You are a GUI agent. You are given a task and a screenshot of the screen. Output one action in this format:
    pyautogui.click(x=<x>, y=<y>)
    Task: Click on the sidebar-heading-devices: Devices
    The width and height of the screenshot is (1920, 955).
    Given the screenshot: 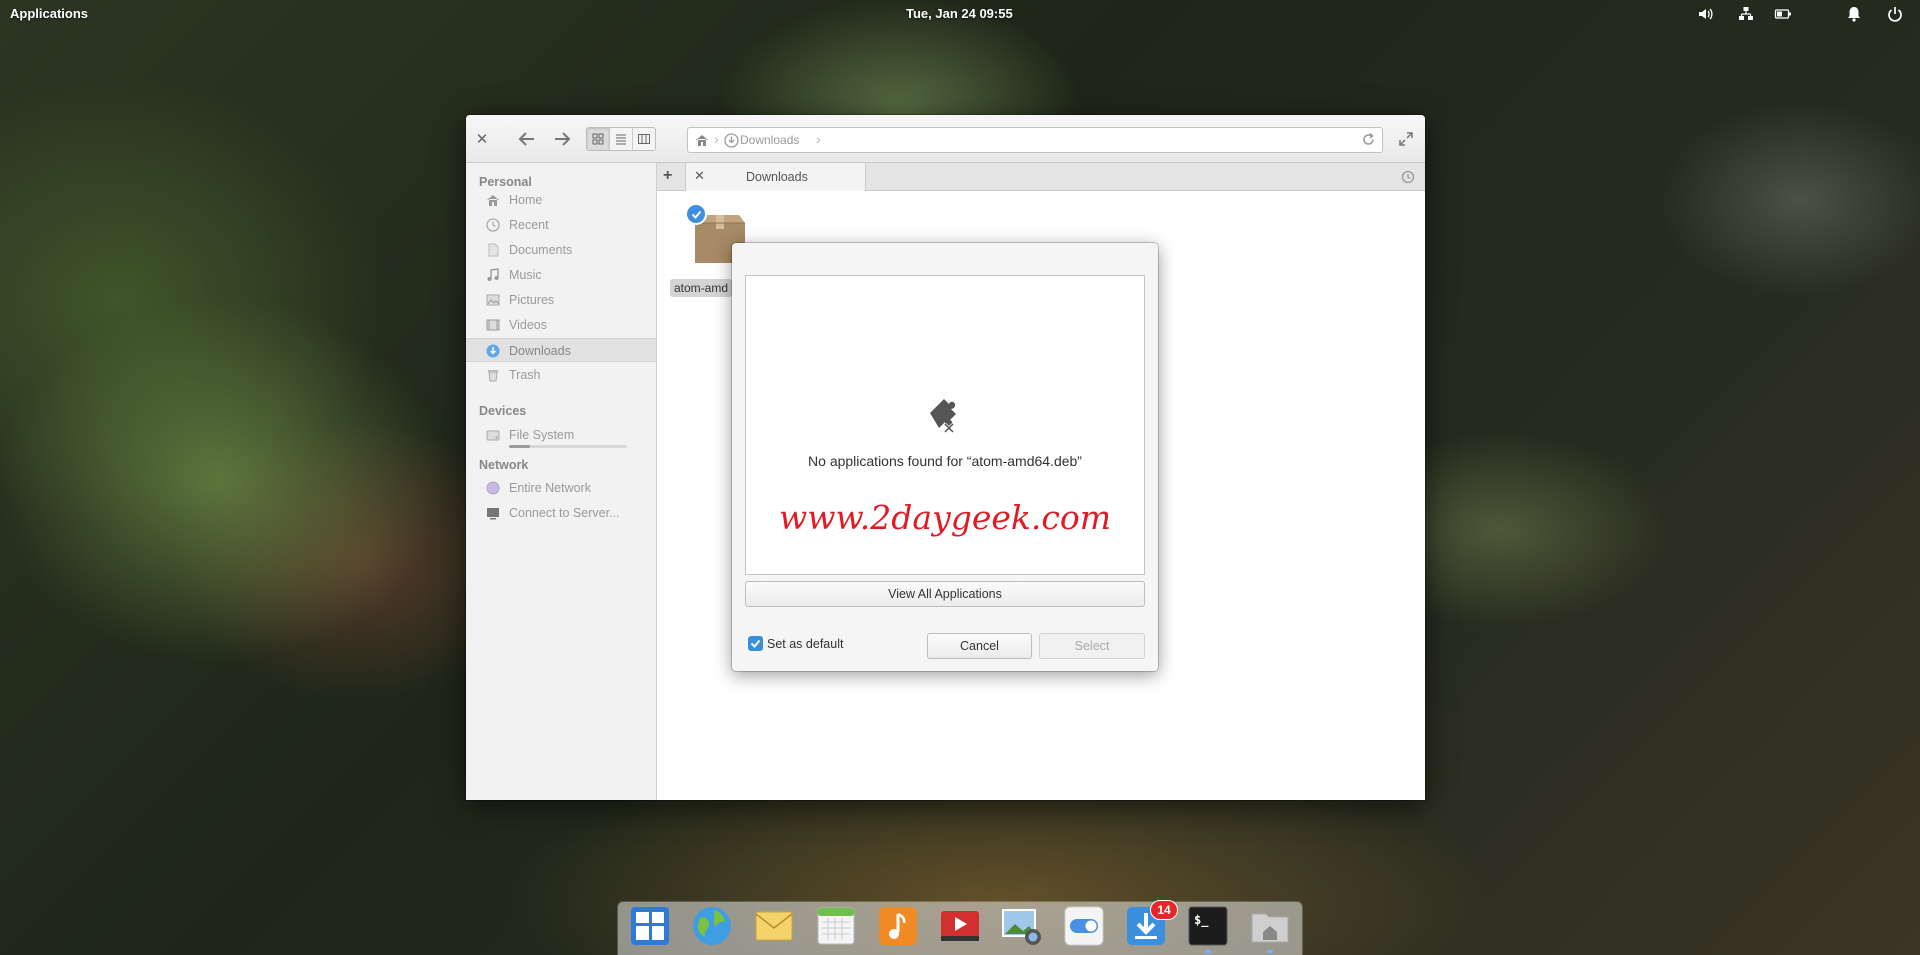 What is the action you would take?
    pyautogui.click(x=503, y=411)
    